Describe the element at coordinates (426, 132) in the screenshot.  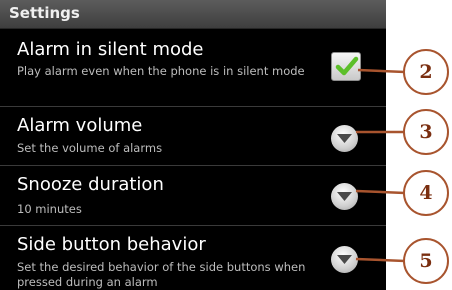
I see `callout-3: 3` at that location.